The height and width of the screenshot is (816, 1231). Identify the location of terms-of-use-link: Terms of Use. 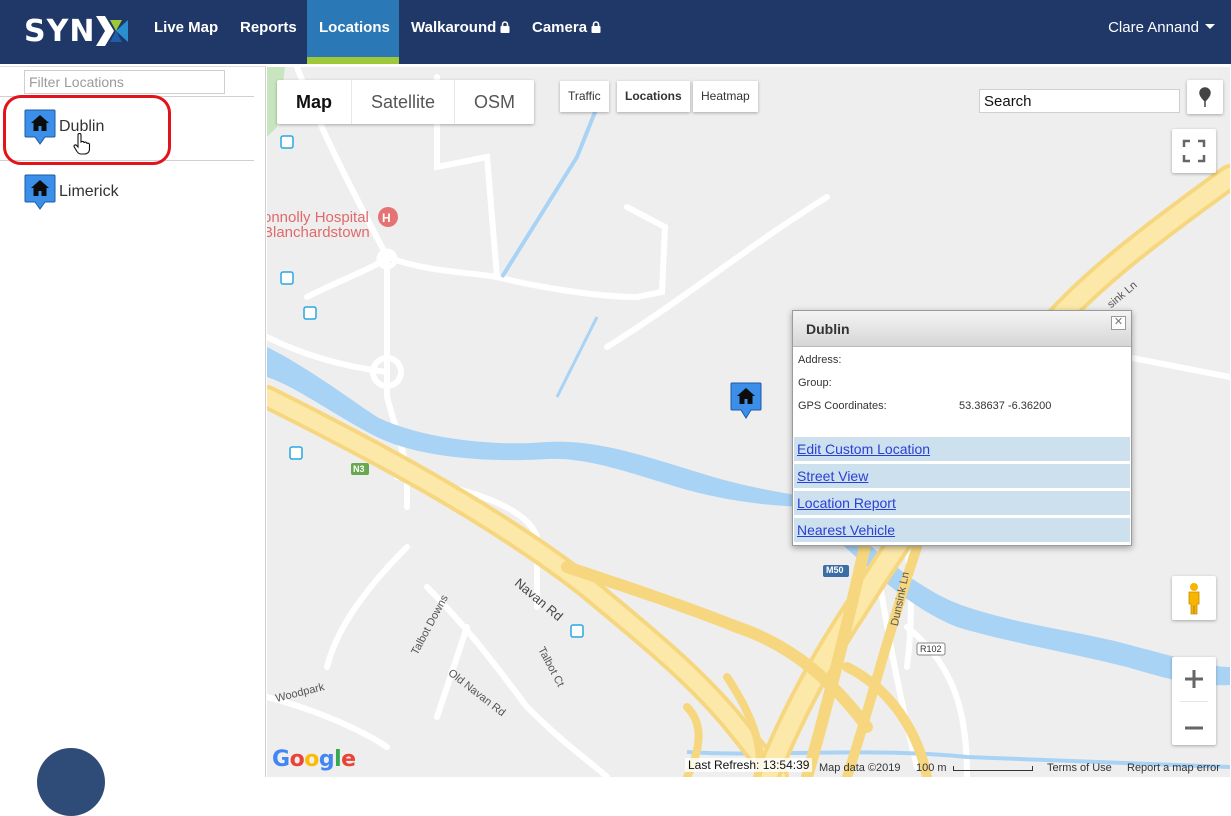
(1079, 768).